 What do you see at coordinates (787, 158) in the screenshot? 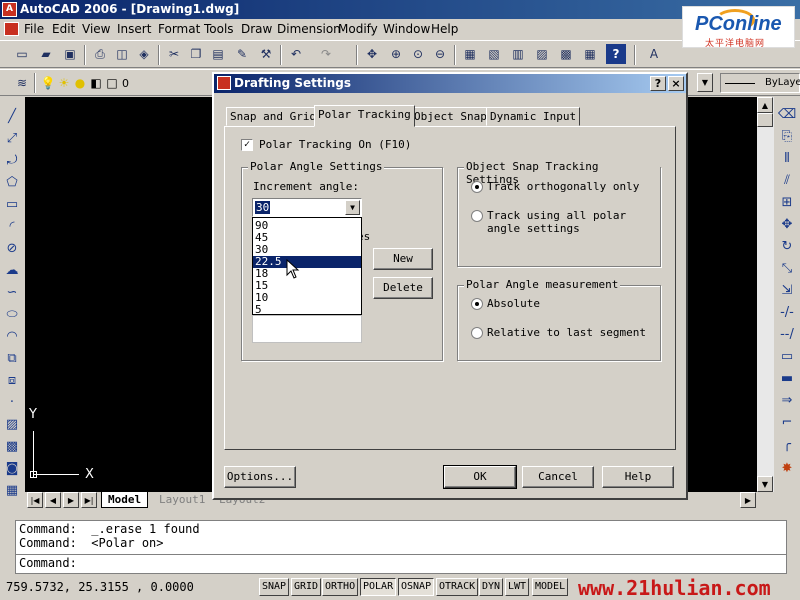
I see `mirror-icon: ⫴` at bounding box center [787, 158].